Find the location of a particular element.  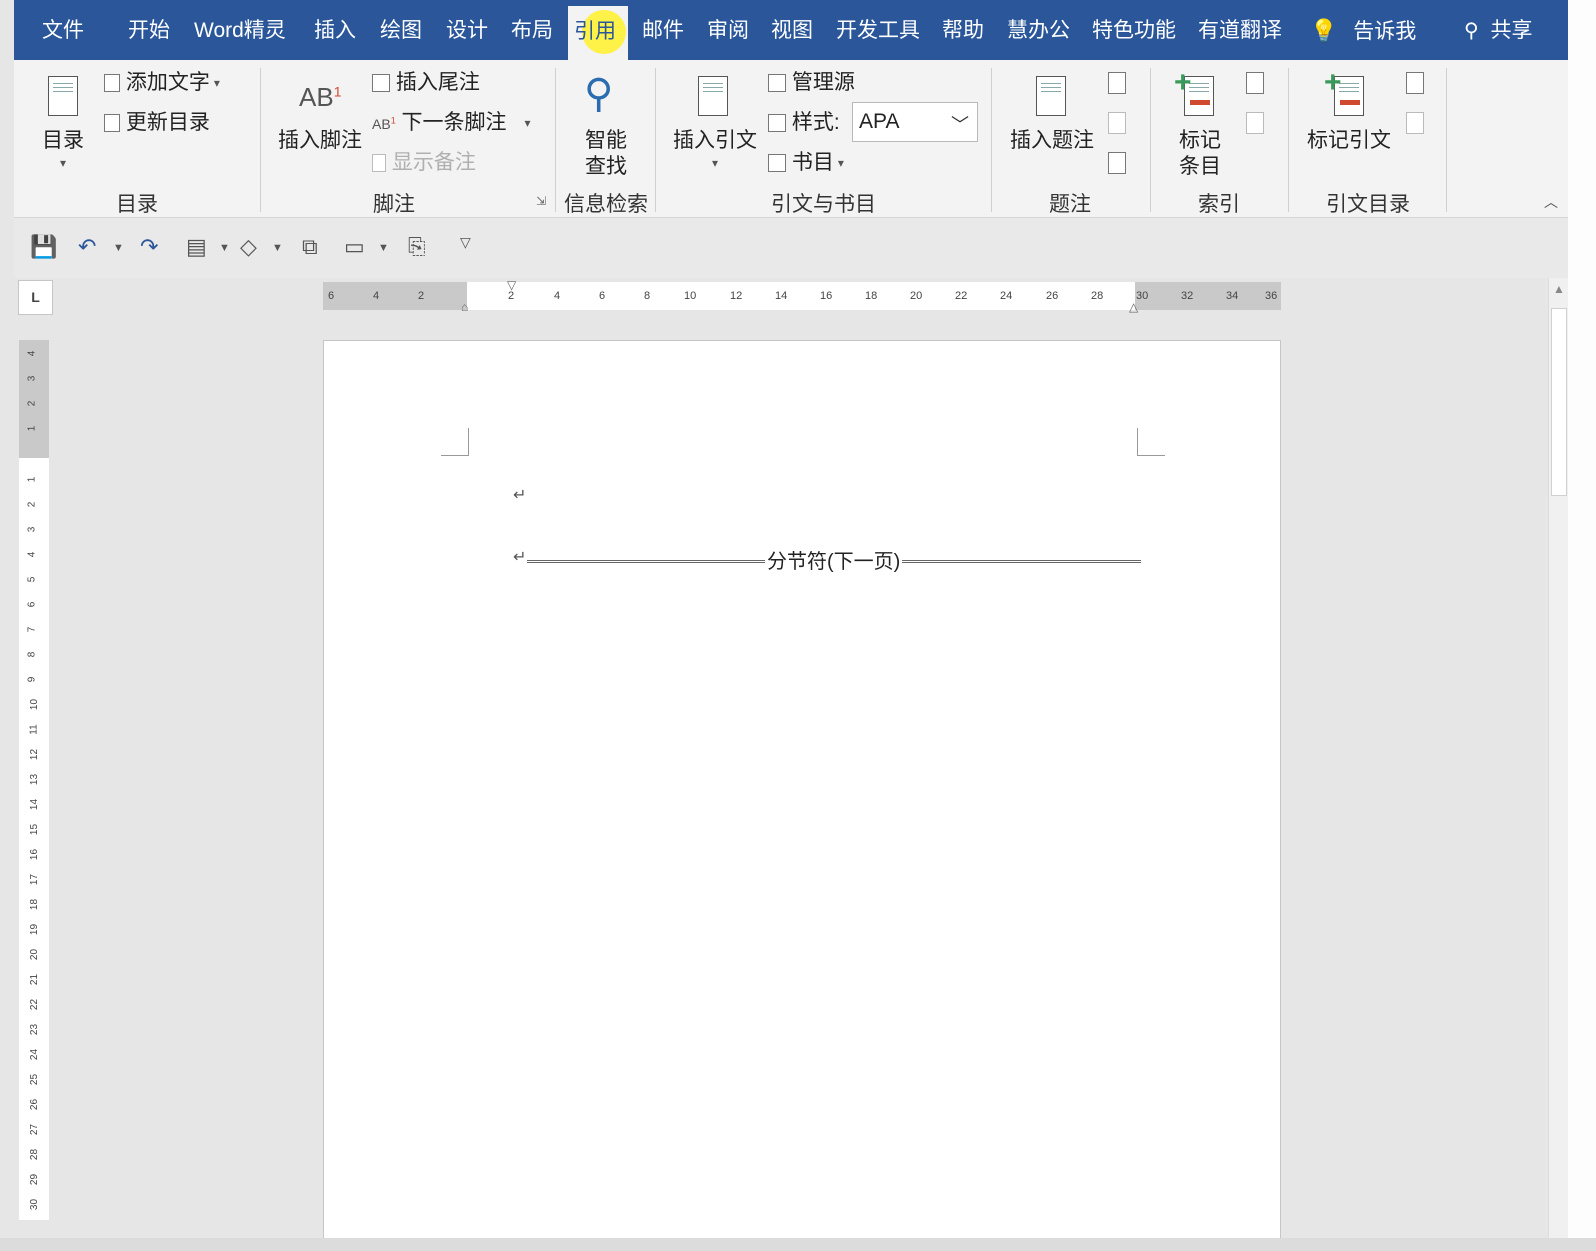

insert-citation-dropdown-arrow: ▾ is located at coordinates (715, 163).